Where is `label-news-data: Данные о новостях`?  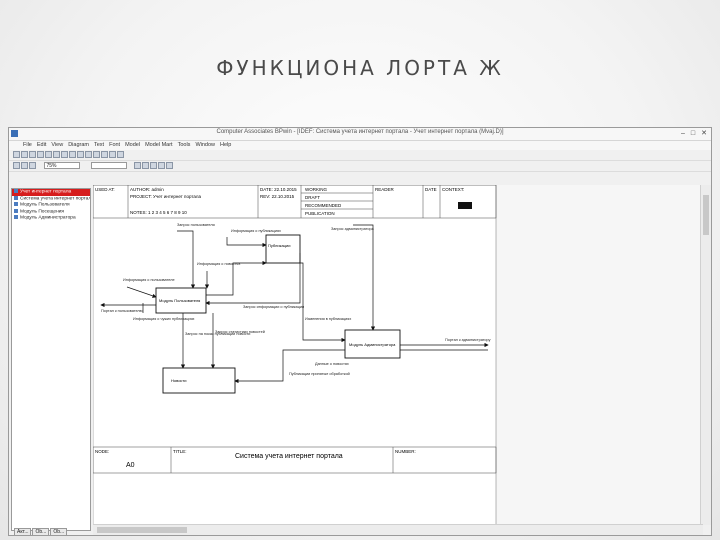
label-news-data: Данные о новостях is located at coordinates (332, 364).